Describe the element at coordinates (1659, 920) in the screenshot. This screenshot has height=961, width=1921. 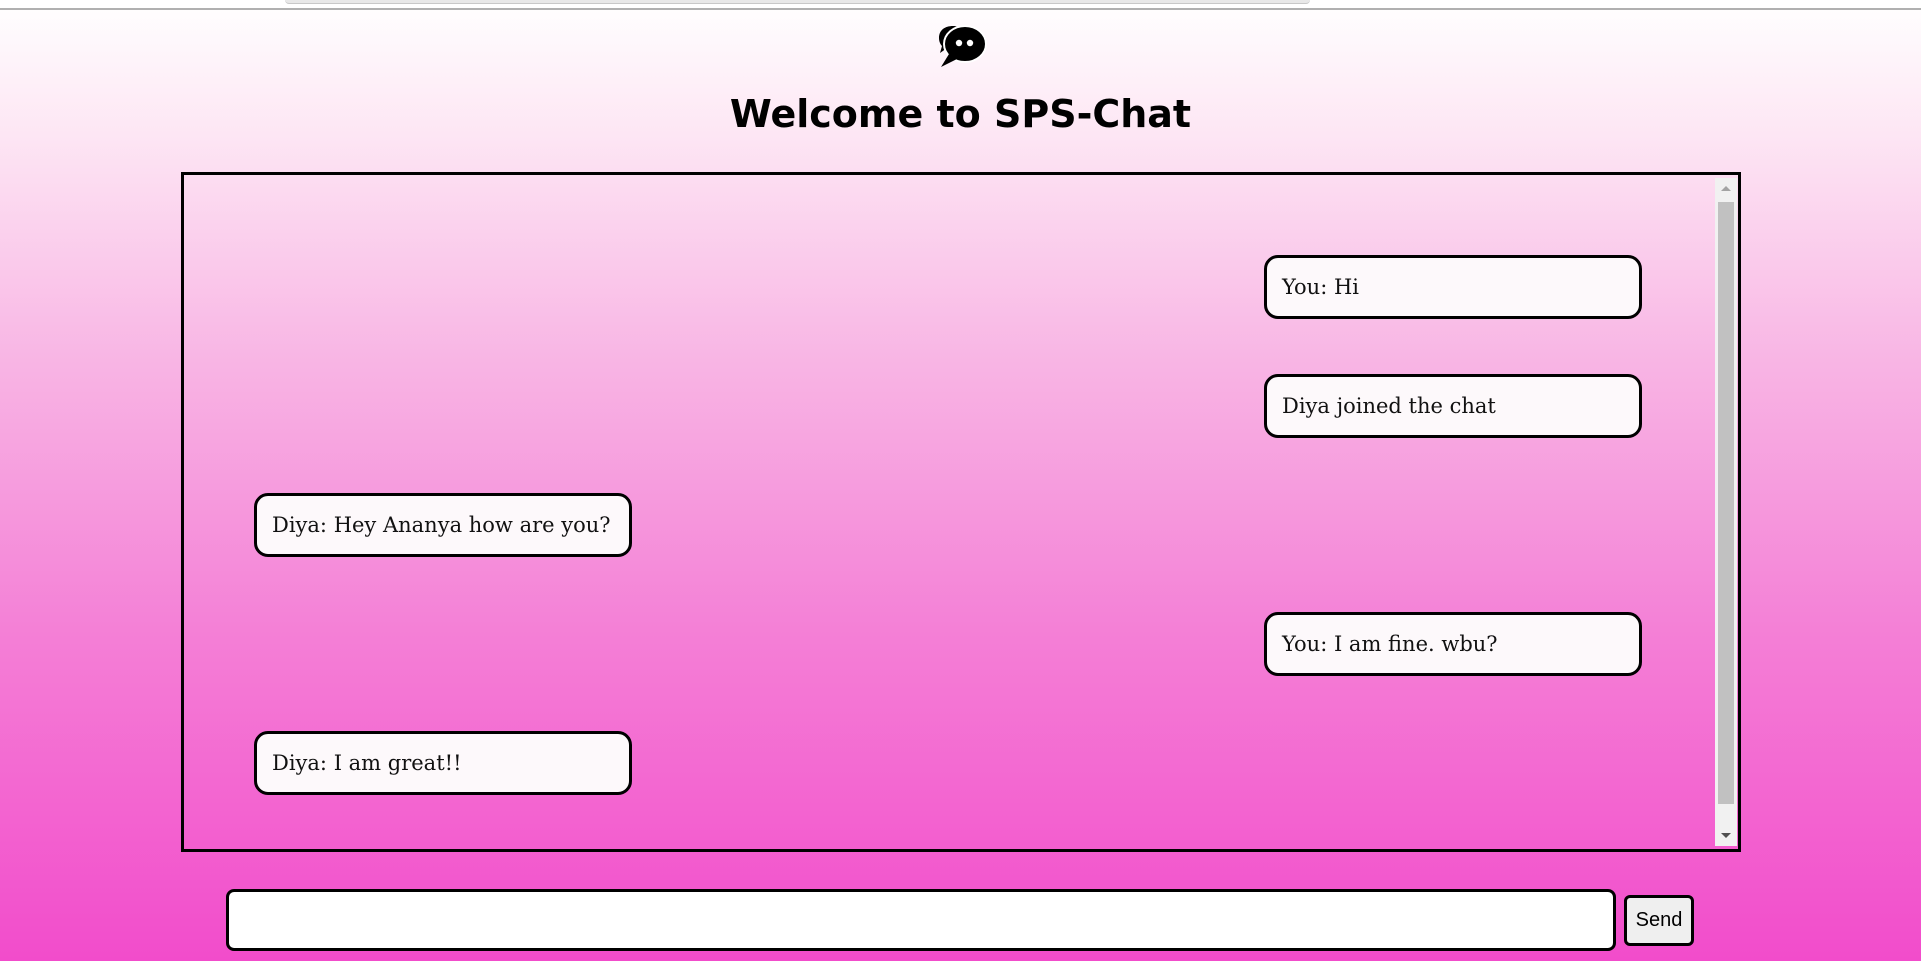
I see `send-button: Send` at that location.